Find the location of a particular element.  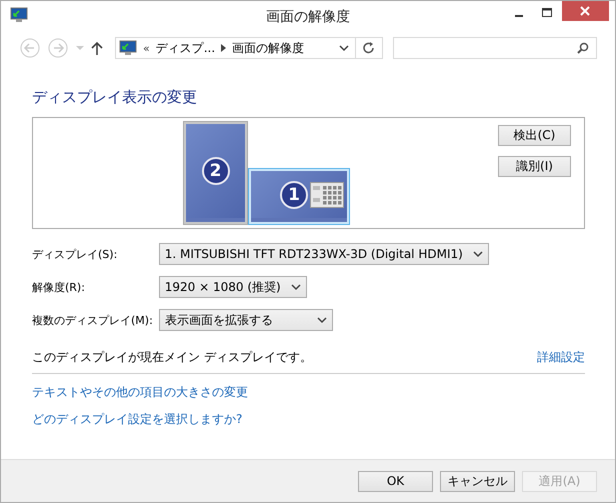

grid-window-icon is located at coordinates (327, 195).